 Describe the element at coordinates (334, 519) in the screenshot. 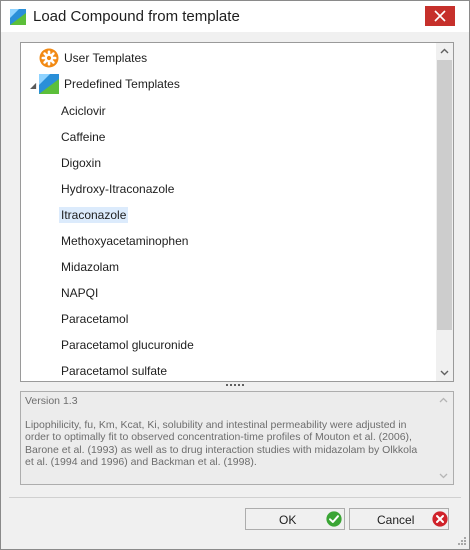

I see `checkmark-icon` at that location.